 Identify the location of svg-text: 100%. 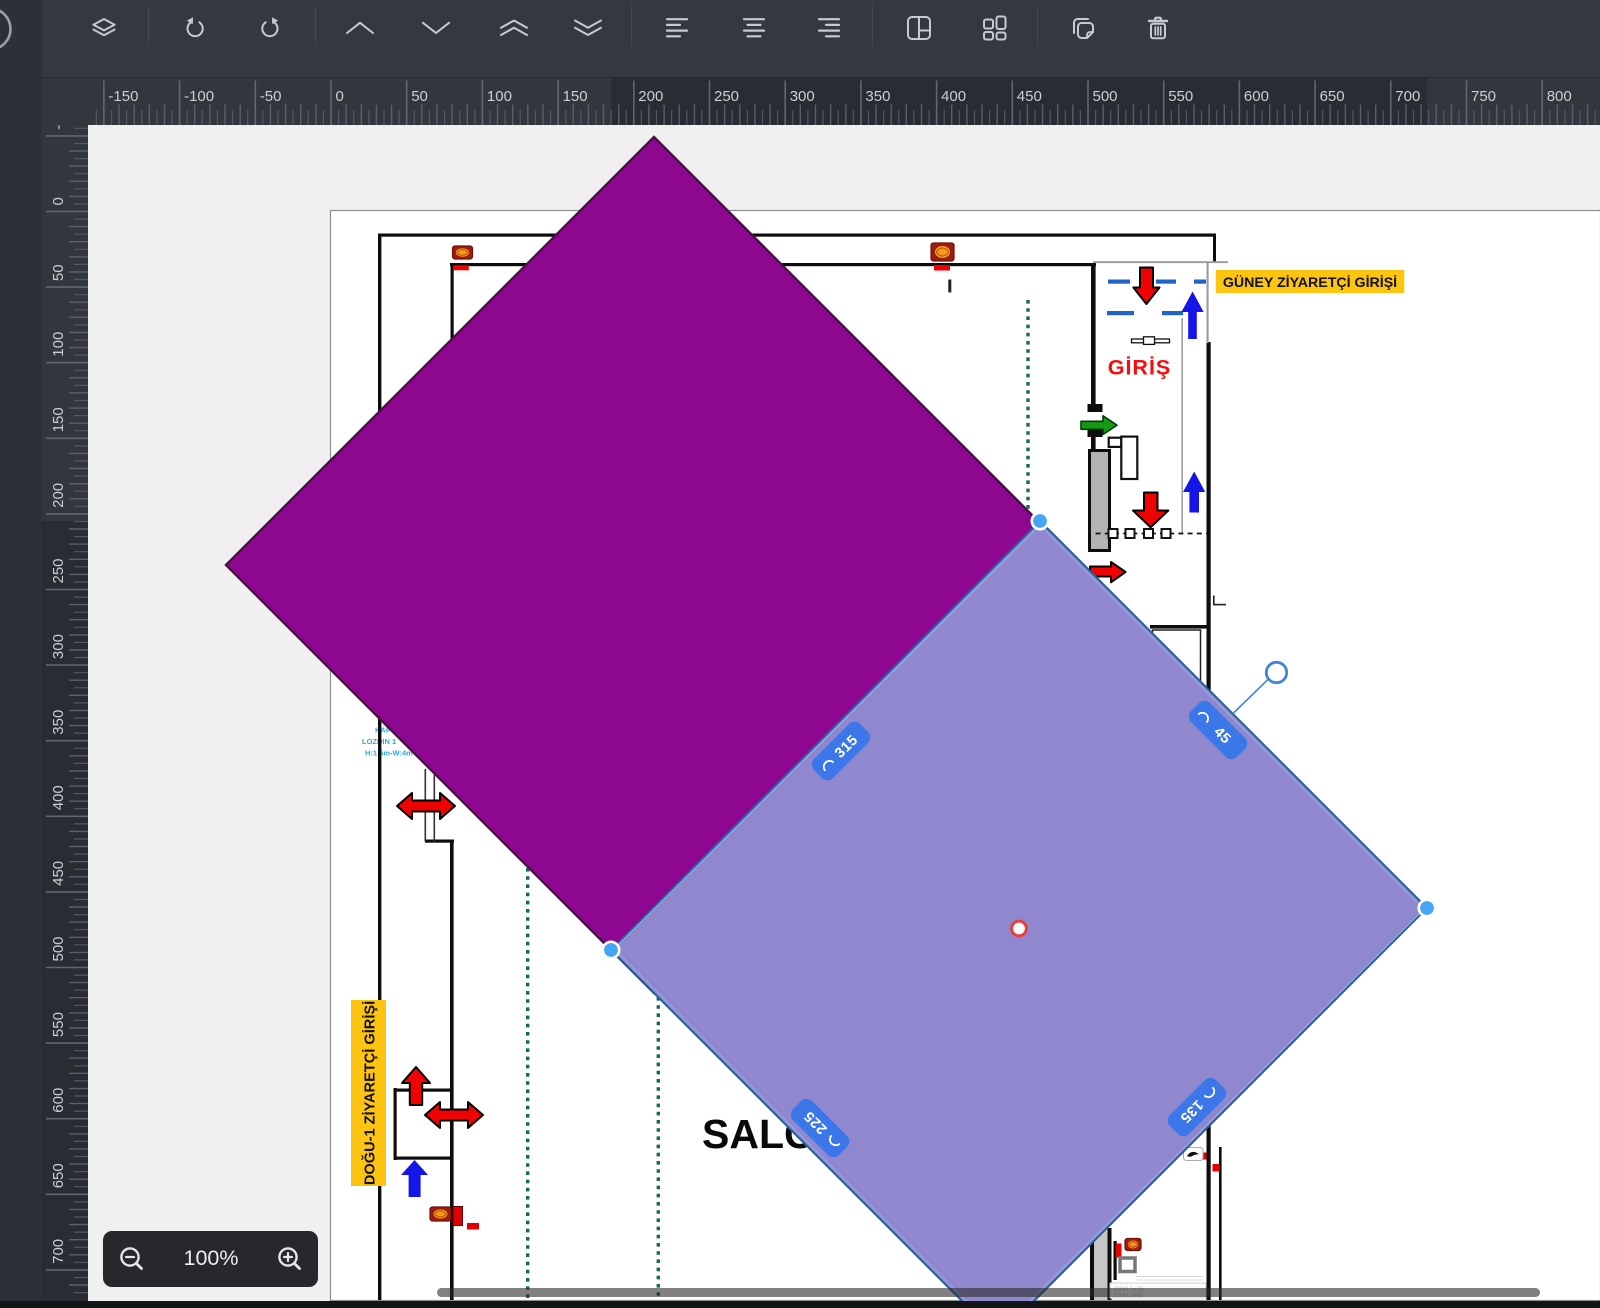
(211, 1258).